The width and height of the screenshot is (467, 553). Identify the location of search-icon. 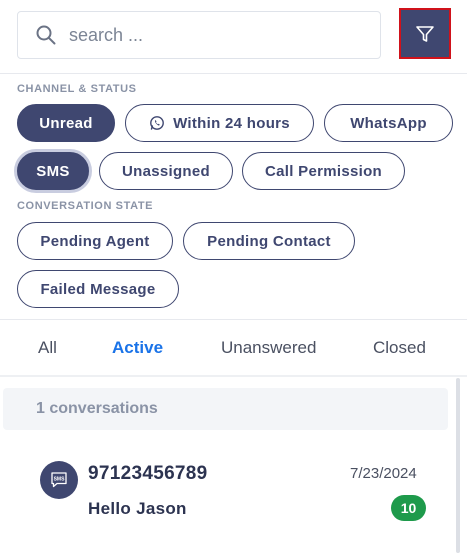
(46, 35).